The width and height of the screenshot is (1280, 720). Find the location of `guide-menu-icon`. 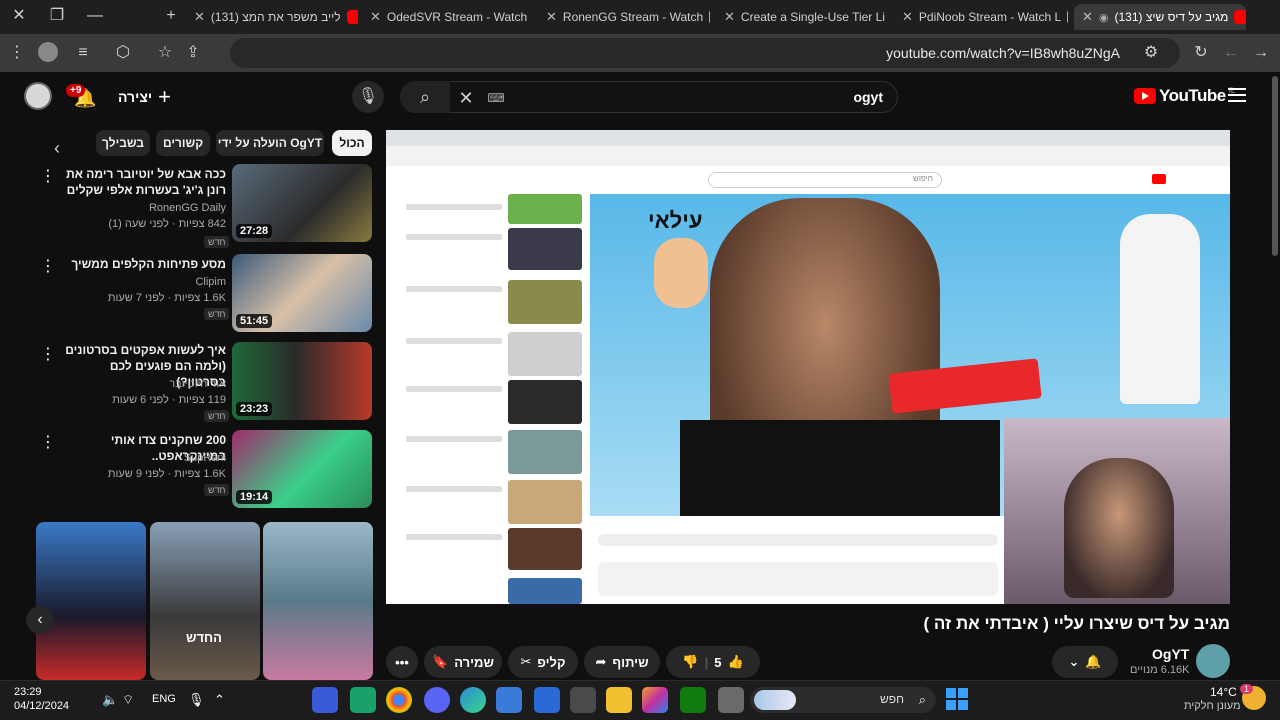

guide-menu-icon is located at coordinates (1237, 95).